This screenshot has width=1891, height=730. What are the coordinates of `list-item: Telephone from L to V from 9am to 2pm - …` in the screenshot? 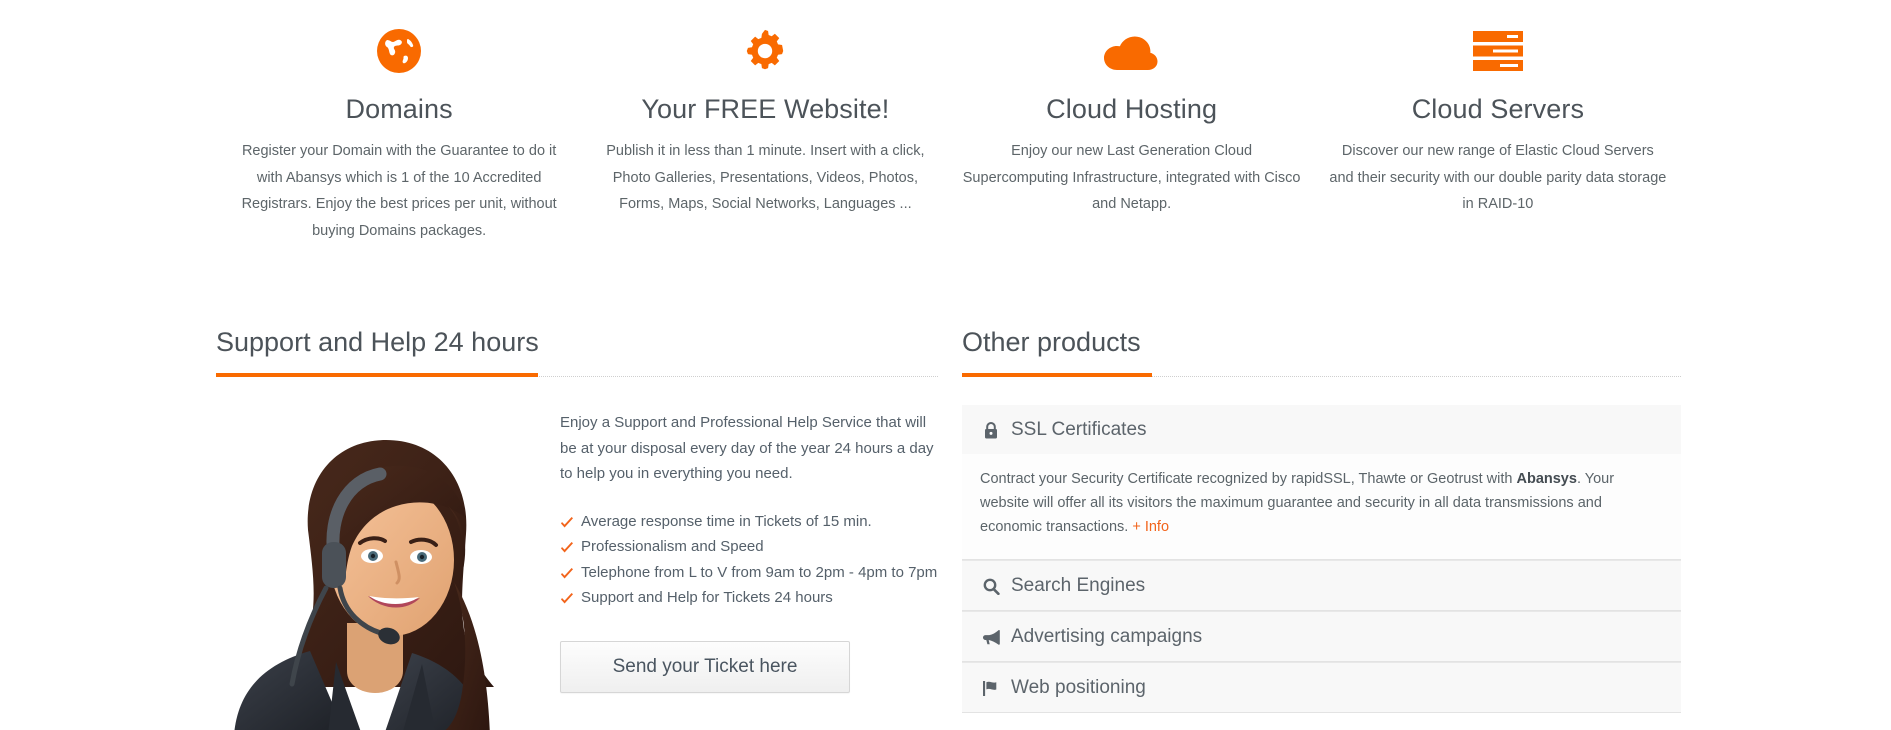 It's located at (749, 573).